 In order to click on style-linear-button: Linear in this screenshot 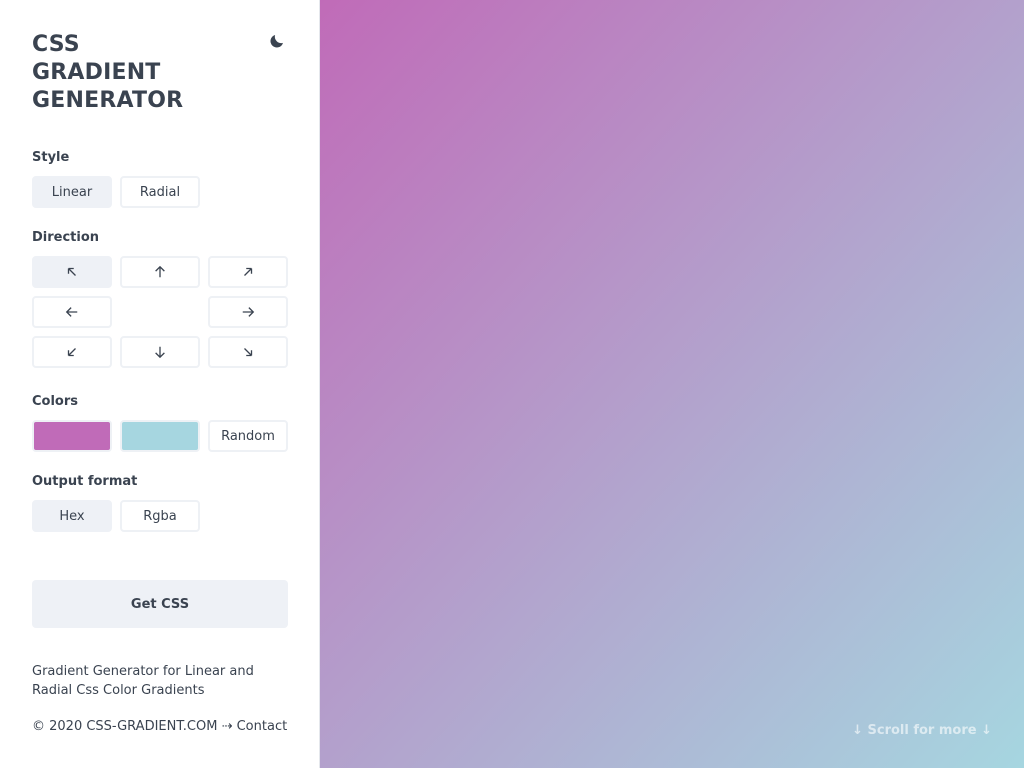, I will do `click(72, 192)`.